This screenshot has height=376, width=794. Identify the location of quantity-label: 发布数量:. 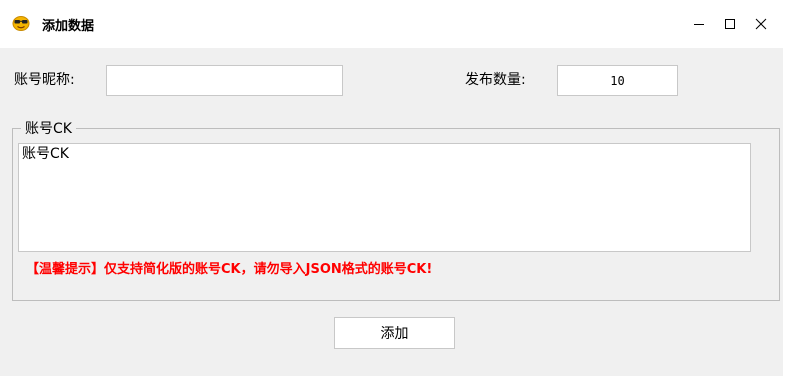
(495, 80).